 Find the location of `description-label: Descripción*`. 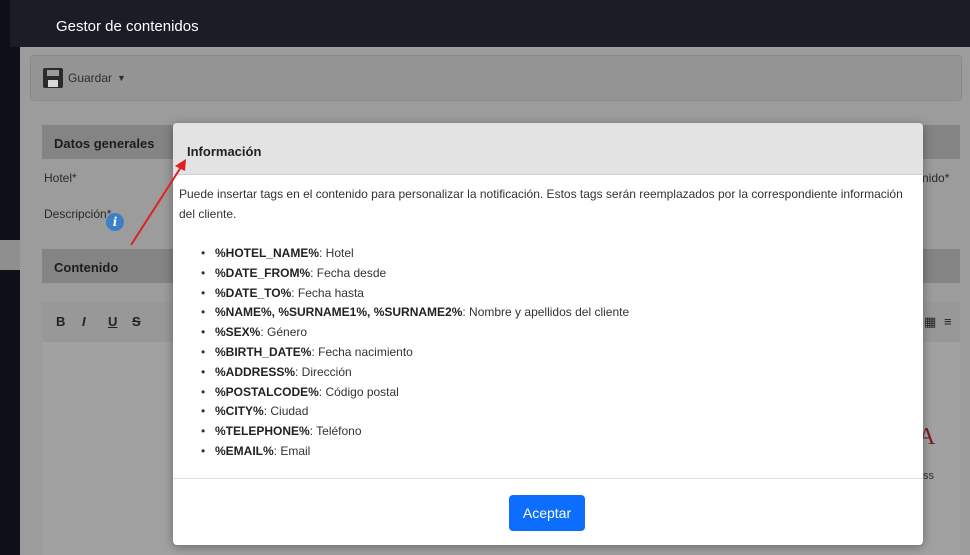

description-label: Descripción* is located at coordinates (78, 214).